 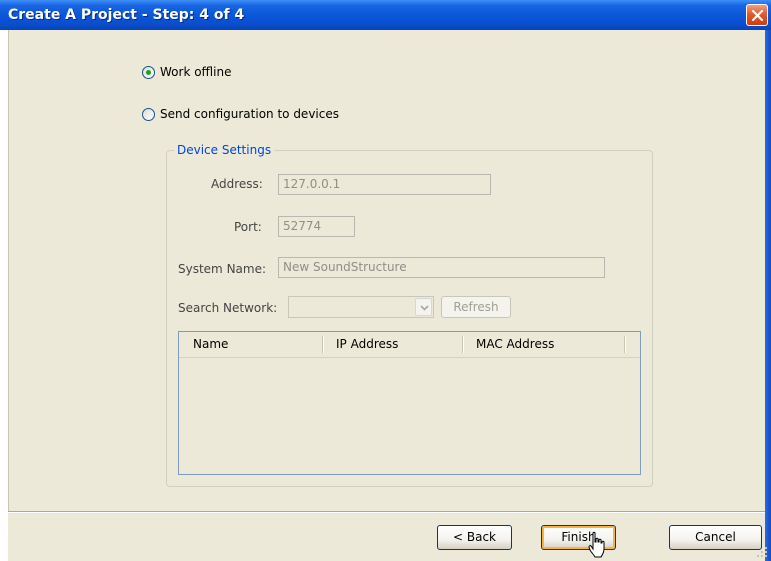 What do you see at coordinates (398, 344) in the screenshot?
I see `column-header-ip-address: IP Address` at bounding box center [398, 344].